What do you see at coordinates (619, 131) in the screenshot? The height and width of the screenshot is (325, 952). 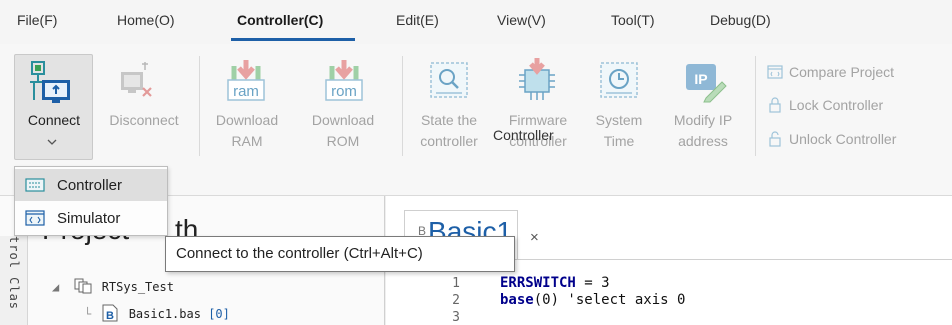 I see `system-time-button: System Time` at bounding box center [619, 131].